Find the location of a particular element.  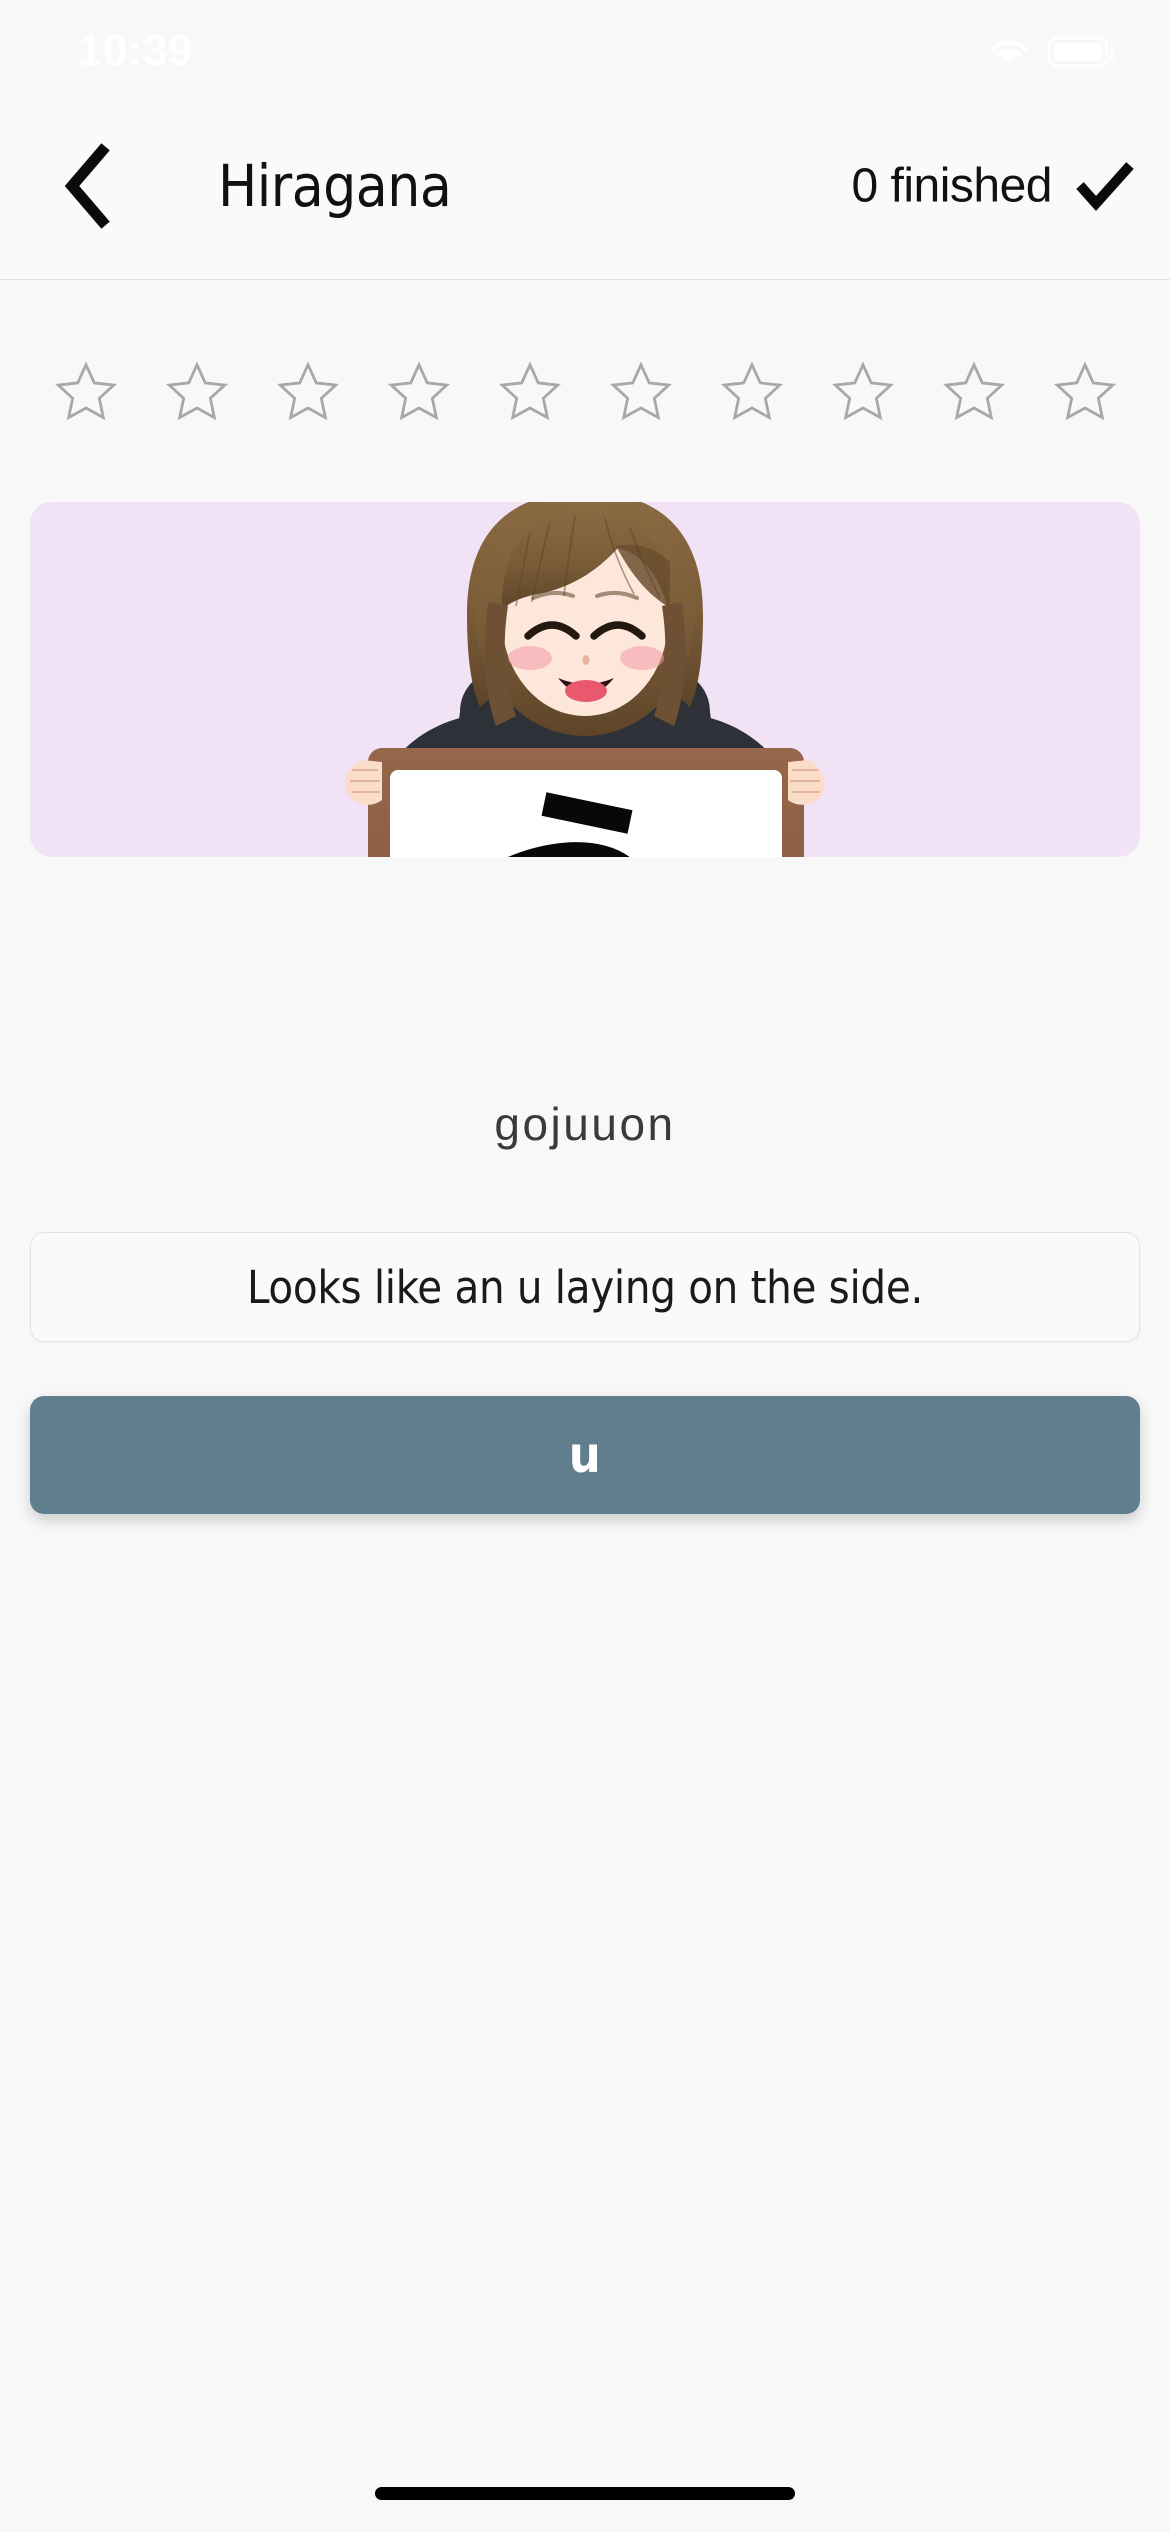

finished-status: 0 finished is located at coordinates (994, 185).